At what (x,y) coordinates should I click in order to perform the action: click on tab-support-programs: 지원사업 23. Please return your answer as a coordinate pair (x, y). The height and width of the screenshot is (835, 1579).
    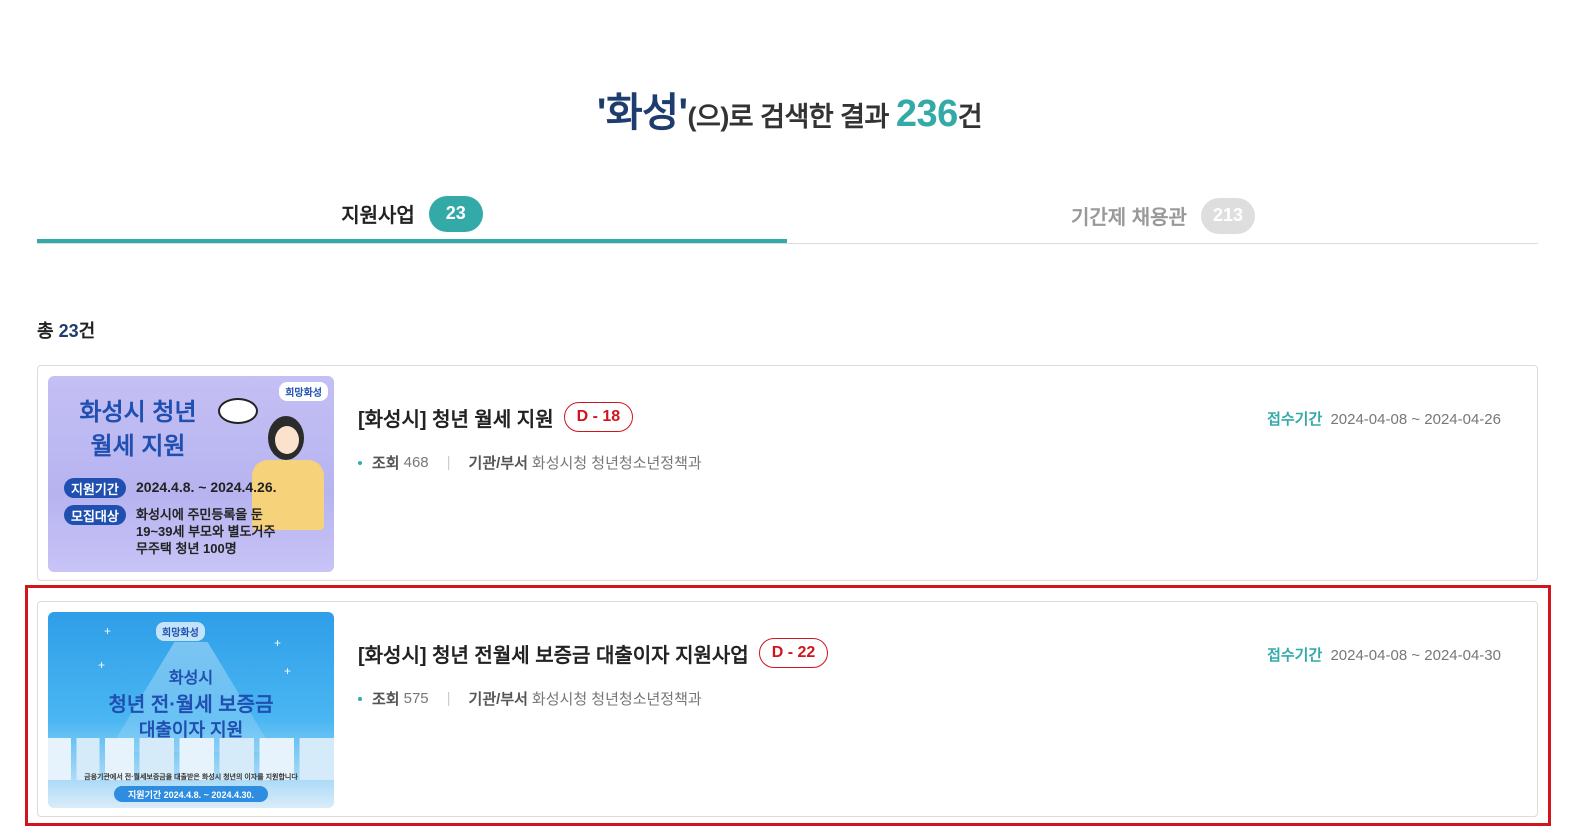
    Looking at the image, I should click on (412, 215).